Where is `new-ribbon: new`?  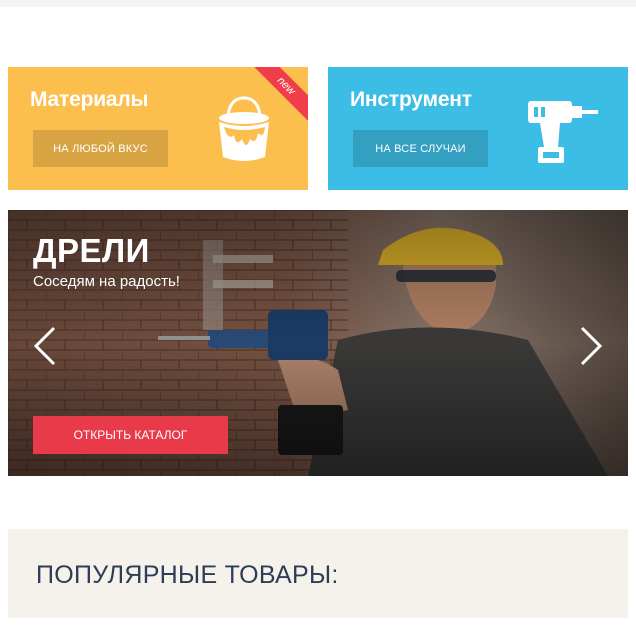
new-ribbon: new is located at coordinates (278, 97).